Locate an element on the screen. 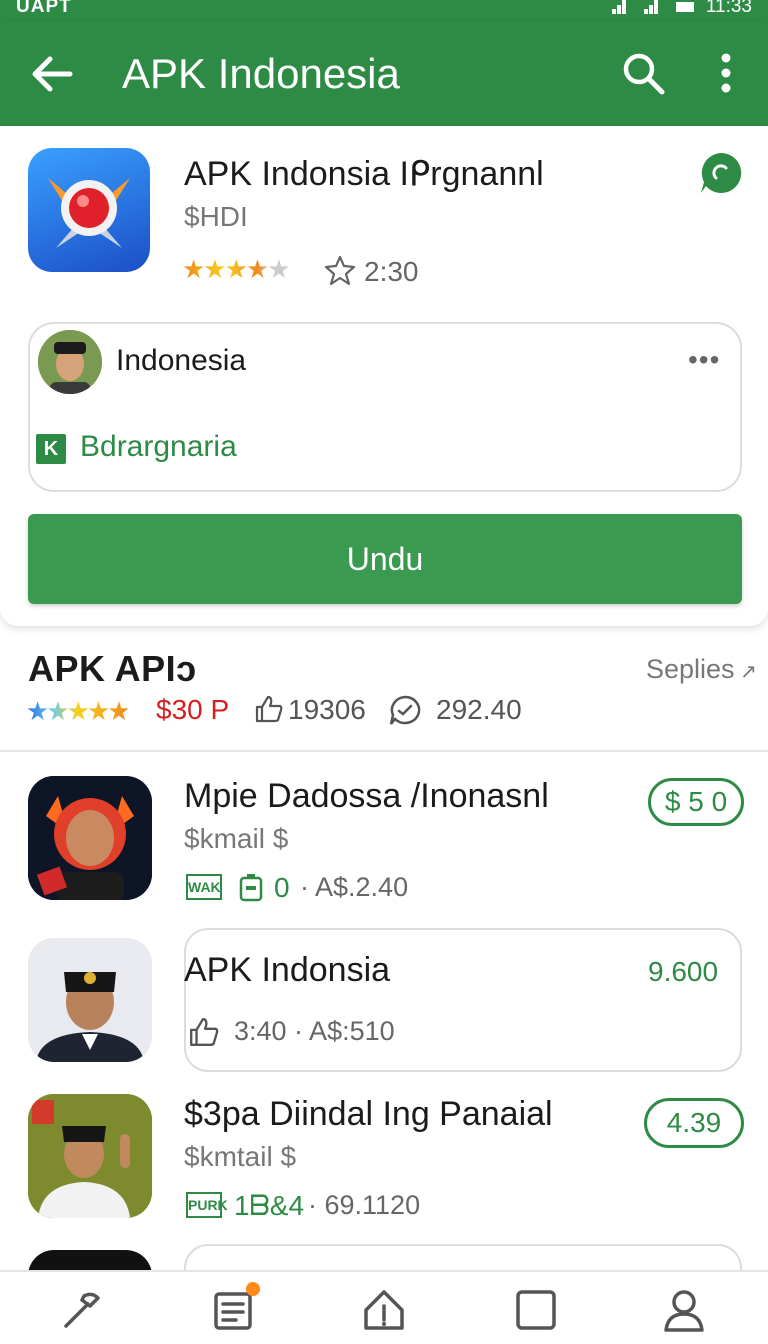 The image size is (768, 1344). battery-icon is located at coordinates (684, 7).